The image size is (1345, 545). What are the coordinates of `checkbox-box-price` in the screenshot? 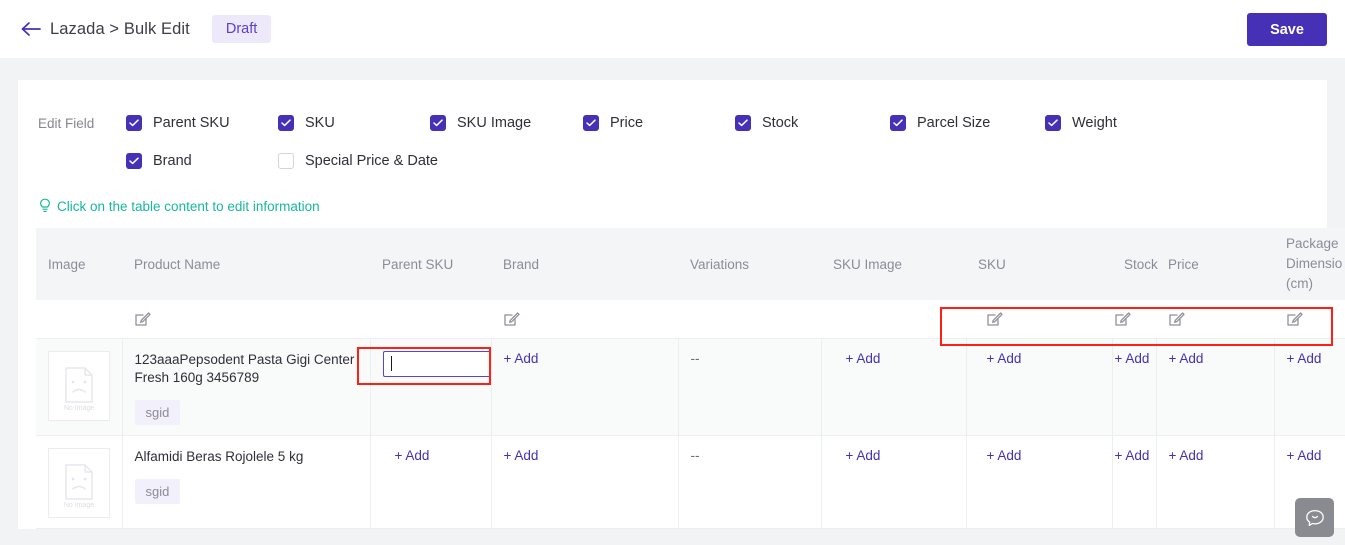 It's located at (591, 123).